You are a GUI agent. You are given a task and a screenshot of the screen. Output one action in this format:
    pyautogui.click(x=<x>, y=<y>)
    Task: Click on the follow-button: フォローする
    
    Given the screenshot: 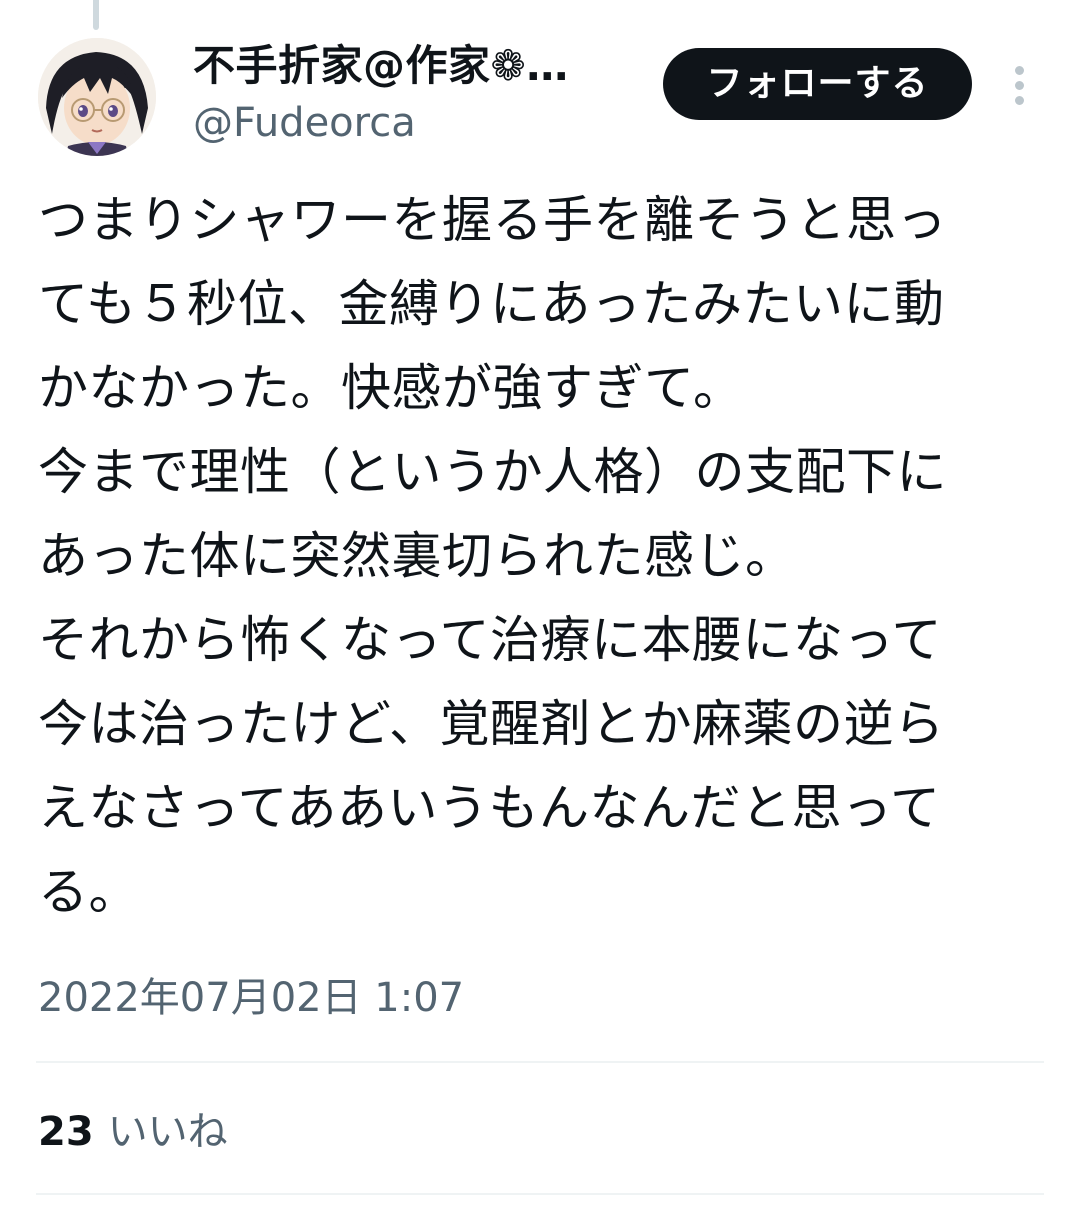 What is the action you would take?
    pyautogui.click(x=817, y=84)
    